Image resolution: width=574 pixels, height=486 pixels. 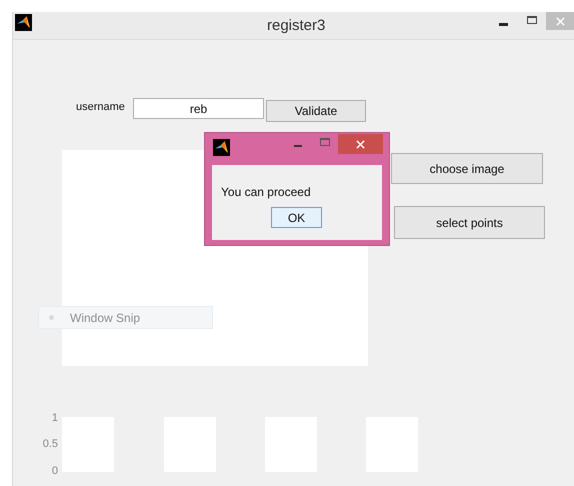 I want to click on window-title: register3, so click(x=296, y=26).